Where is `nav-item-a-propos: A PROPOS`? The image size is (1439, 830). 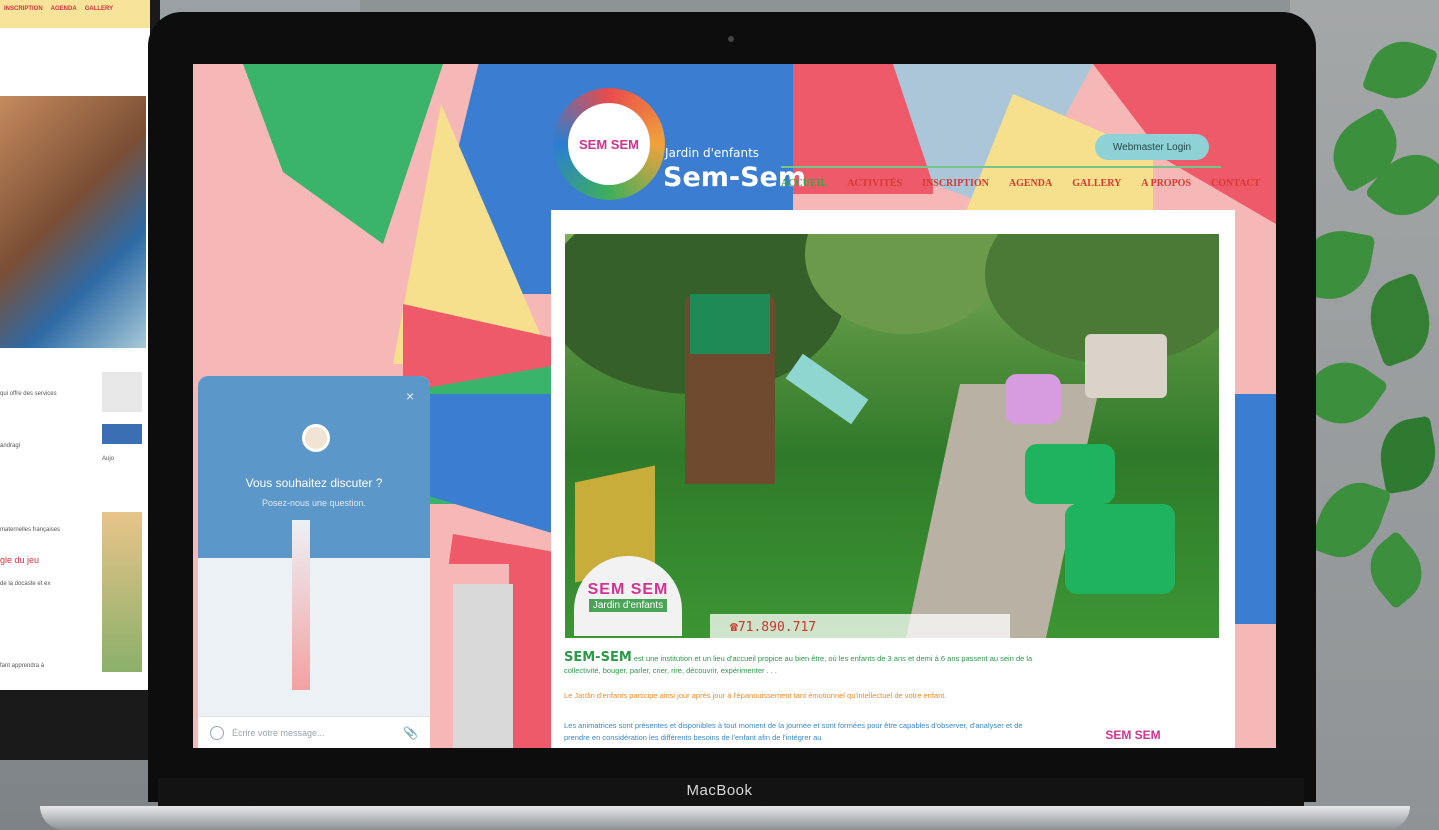 nav-item-a-propos: A PROPOS is located at coordinates (1166, 183).